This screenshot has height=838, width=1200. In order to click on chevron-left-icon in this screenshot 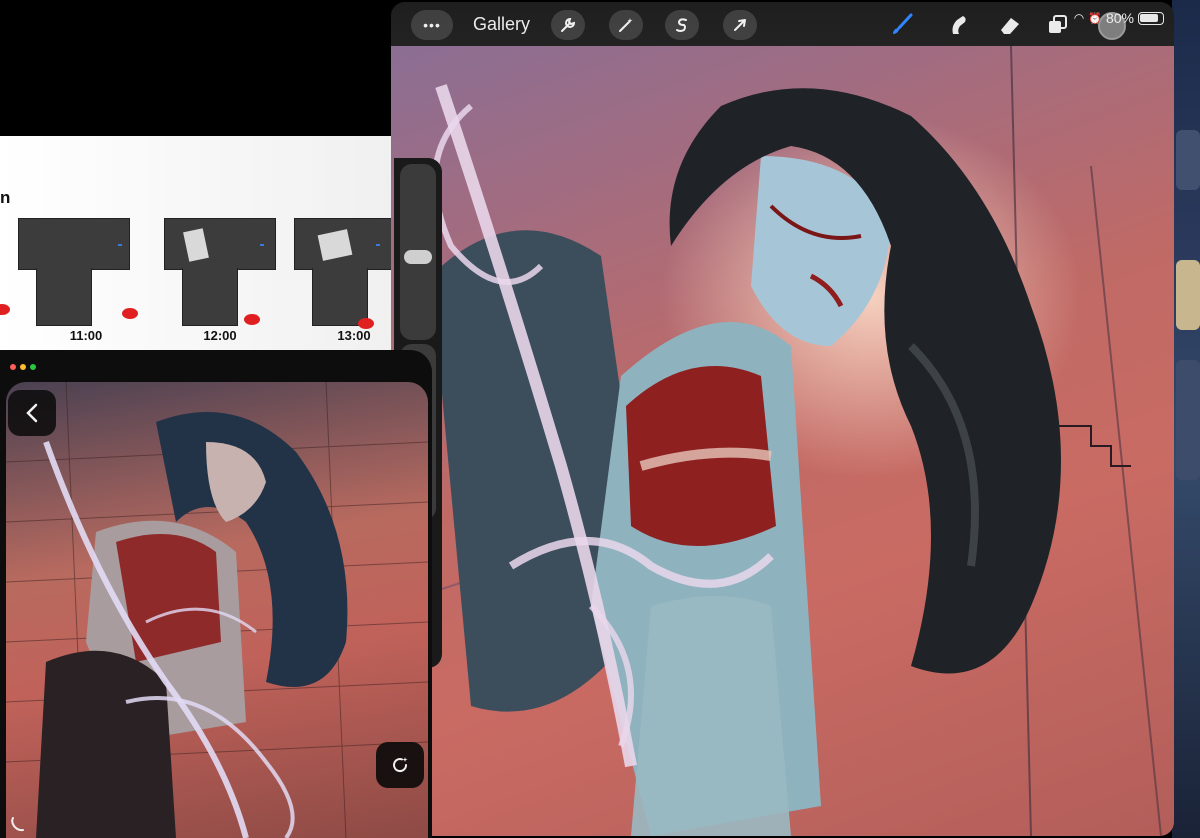, I will do `click(32, 413)`.